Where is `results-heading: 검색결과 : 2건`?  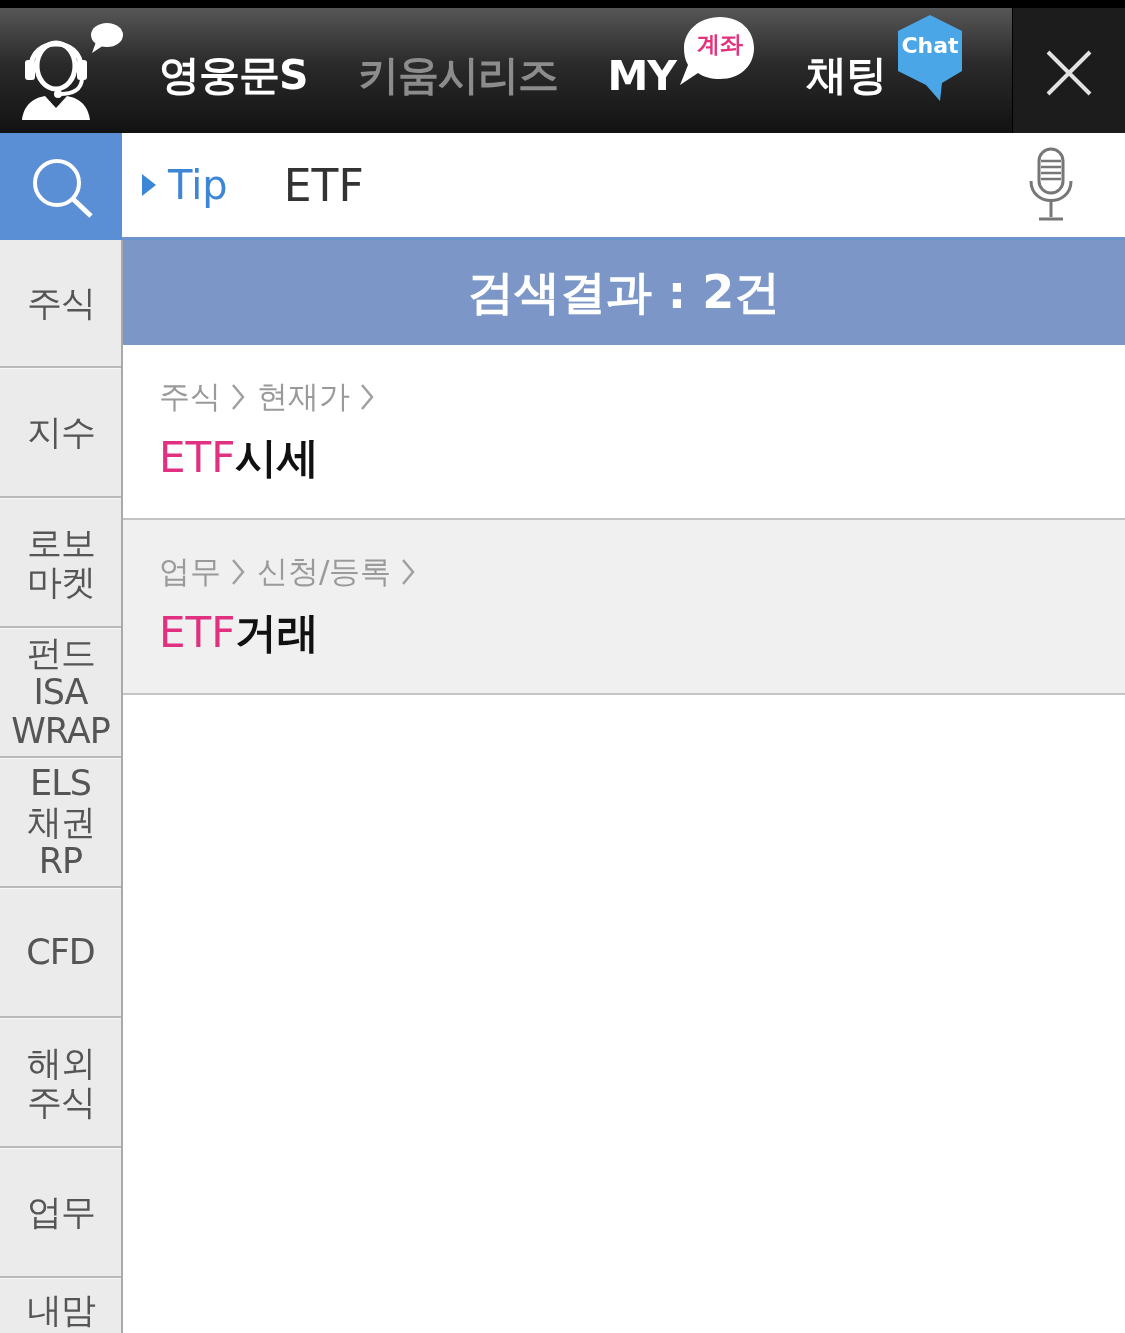 results-heading: 검색결과 : 2건 is located at coordinates (624, 292).